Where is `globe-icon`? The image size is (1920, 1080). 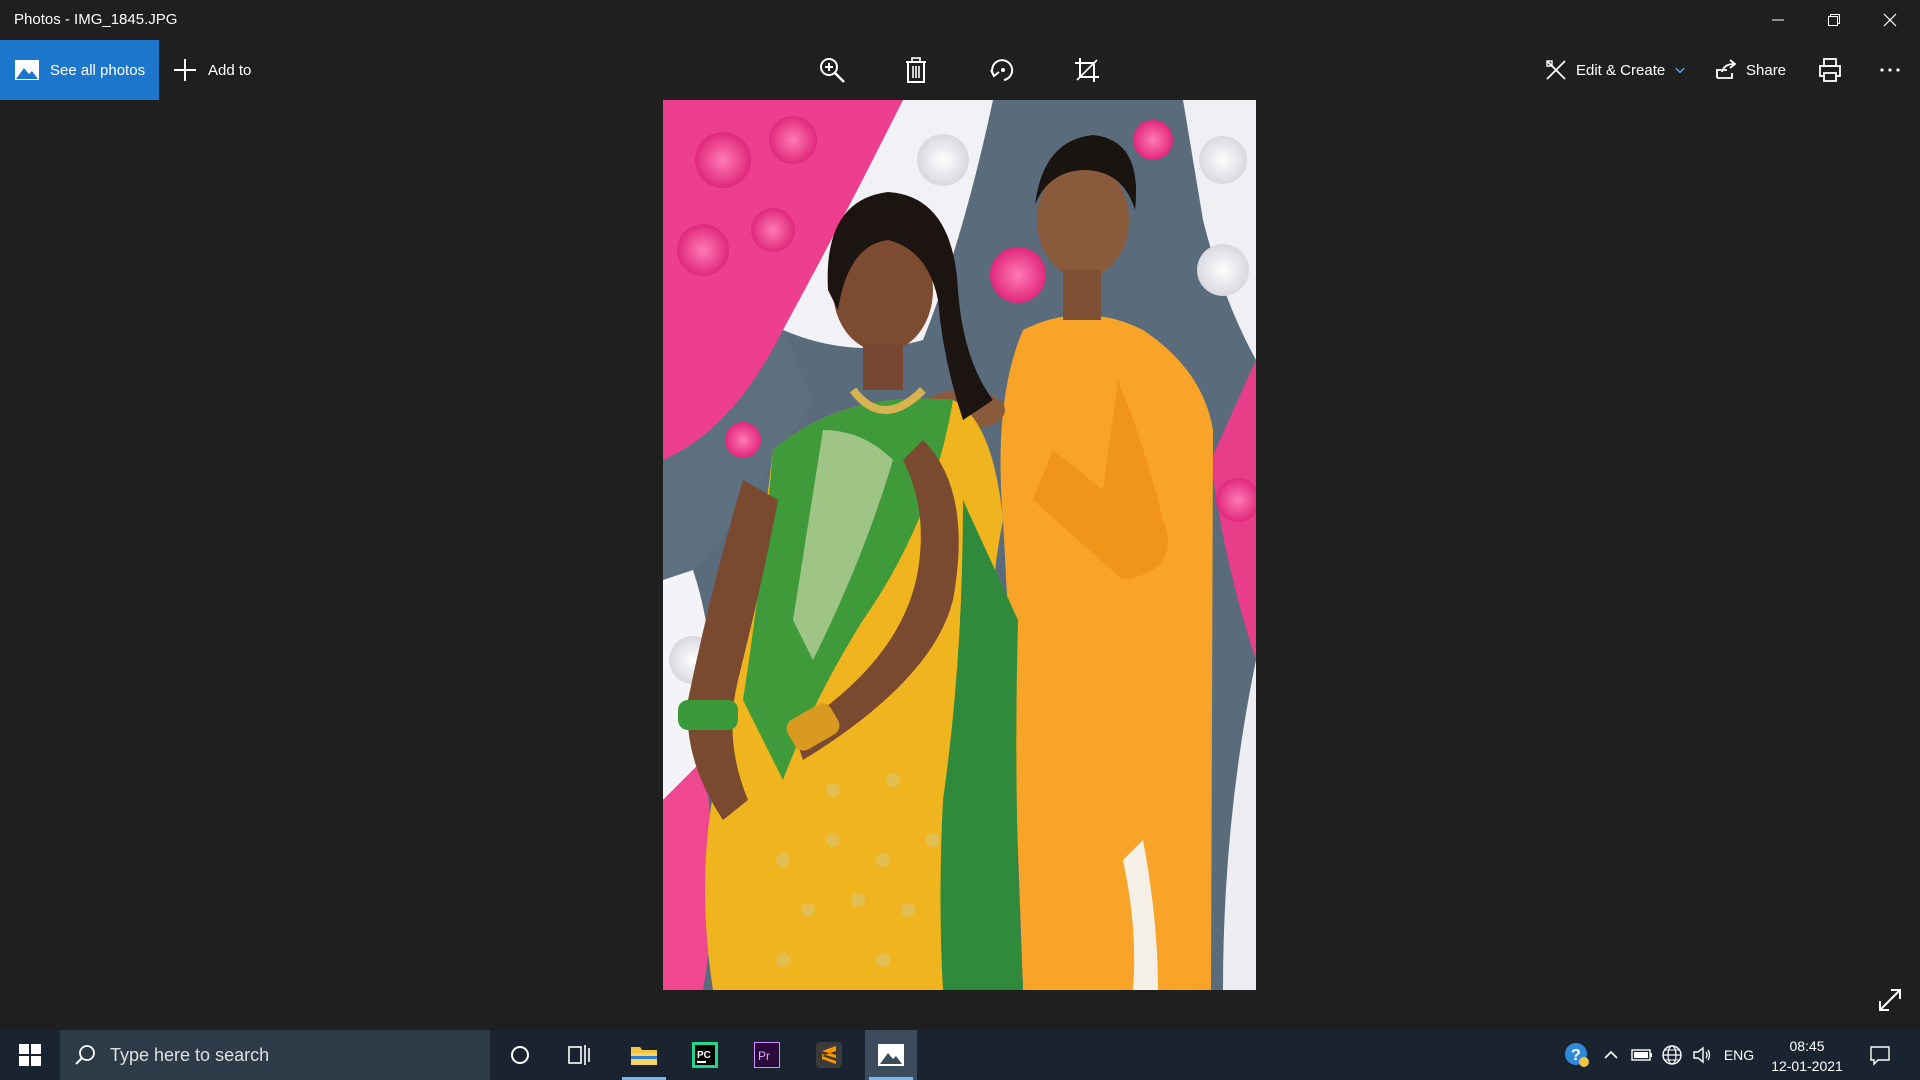 globe-icon is located at coordinates (1672, 1055).